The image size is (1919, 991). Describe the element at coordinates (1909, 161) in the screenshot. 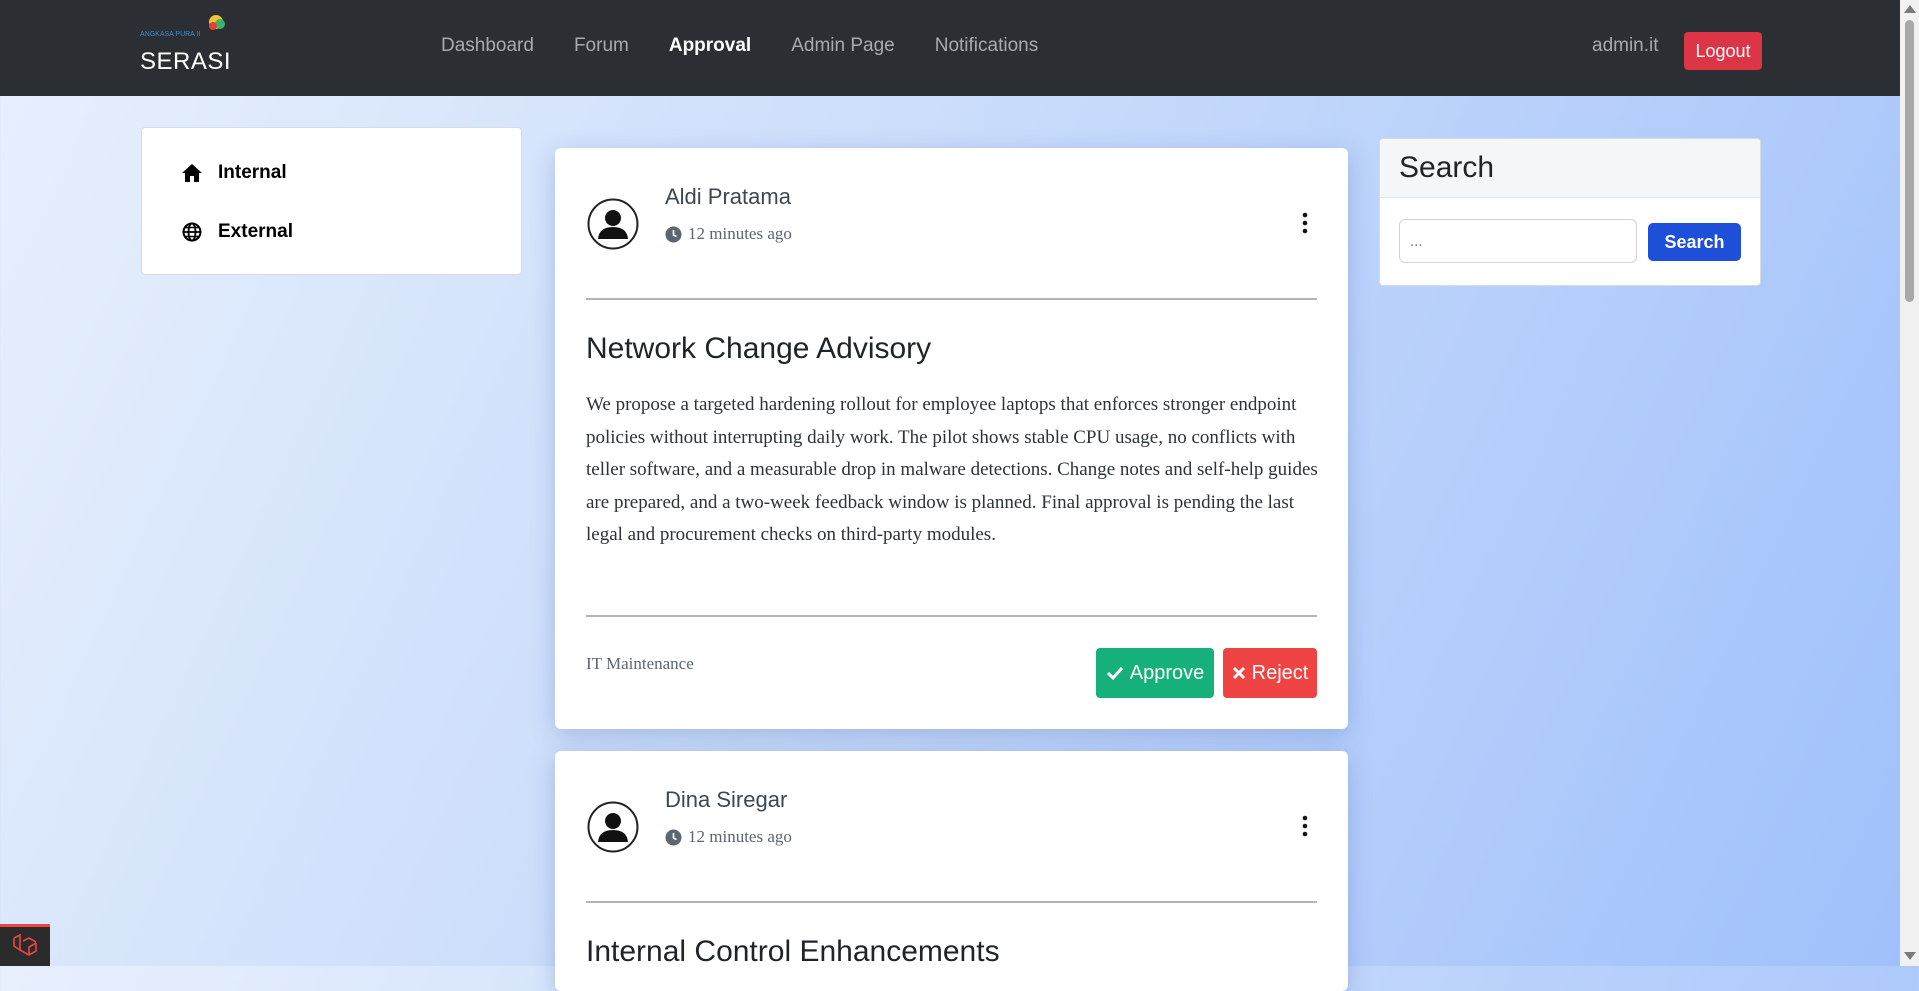

I see `scroll-thumb` at that location.